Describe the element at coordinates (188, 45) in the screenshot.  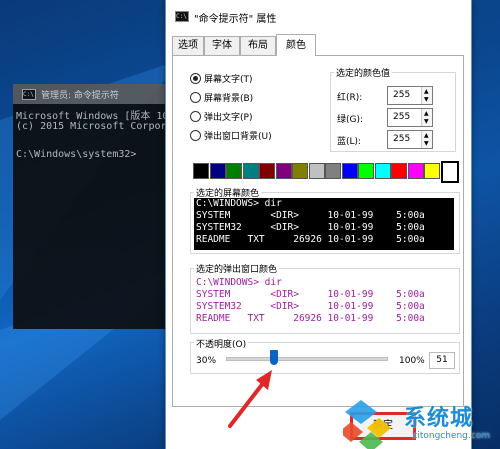
I see `tab-options: 选项` at that location.